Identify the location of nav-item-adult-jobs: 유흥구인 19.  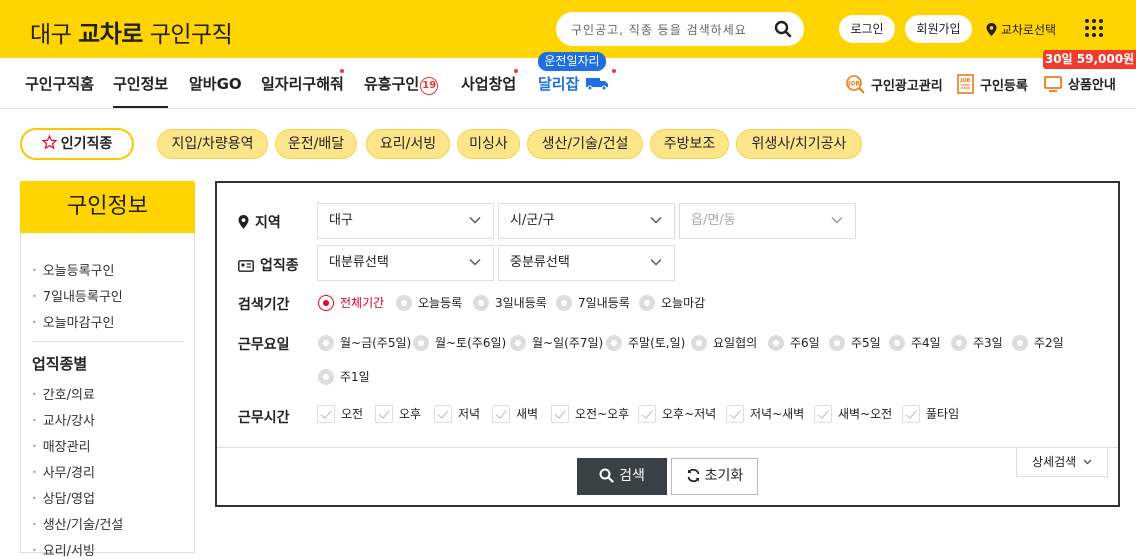
(401, 84).